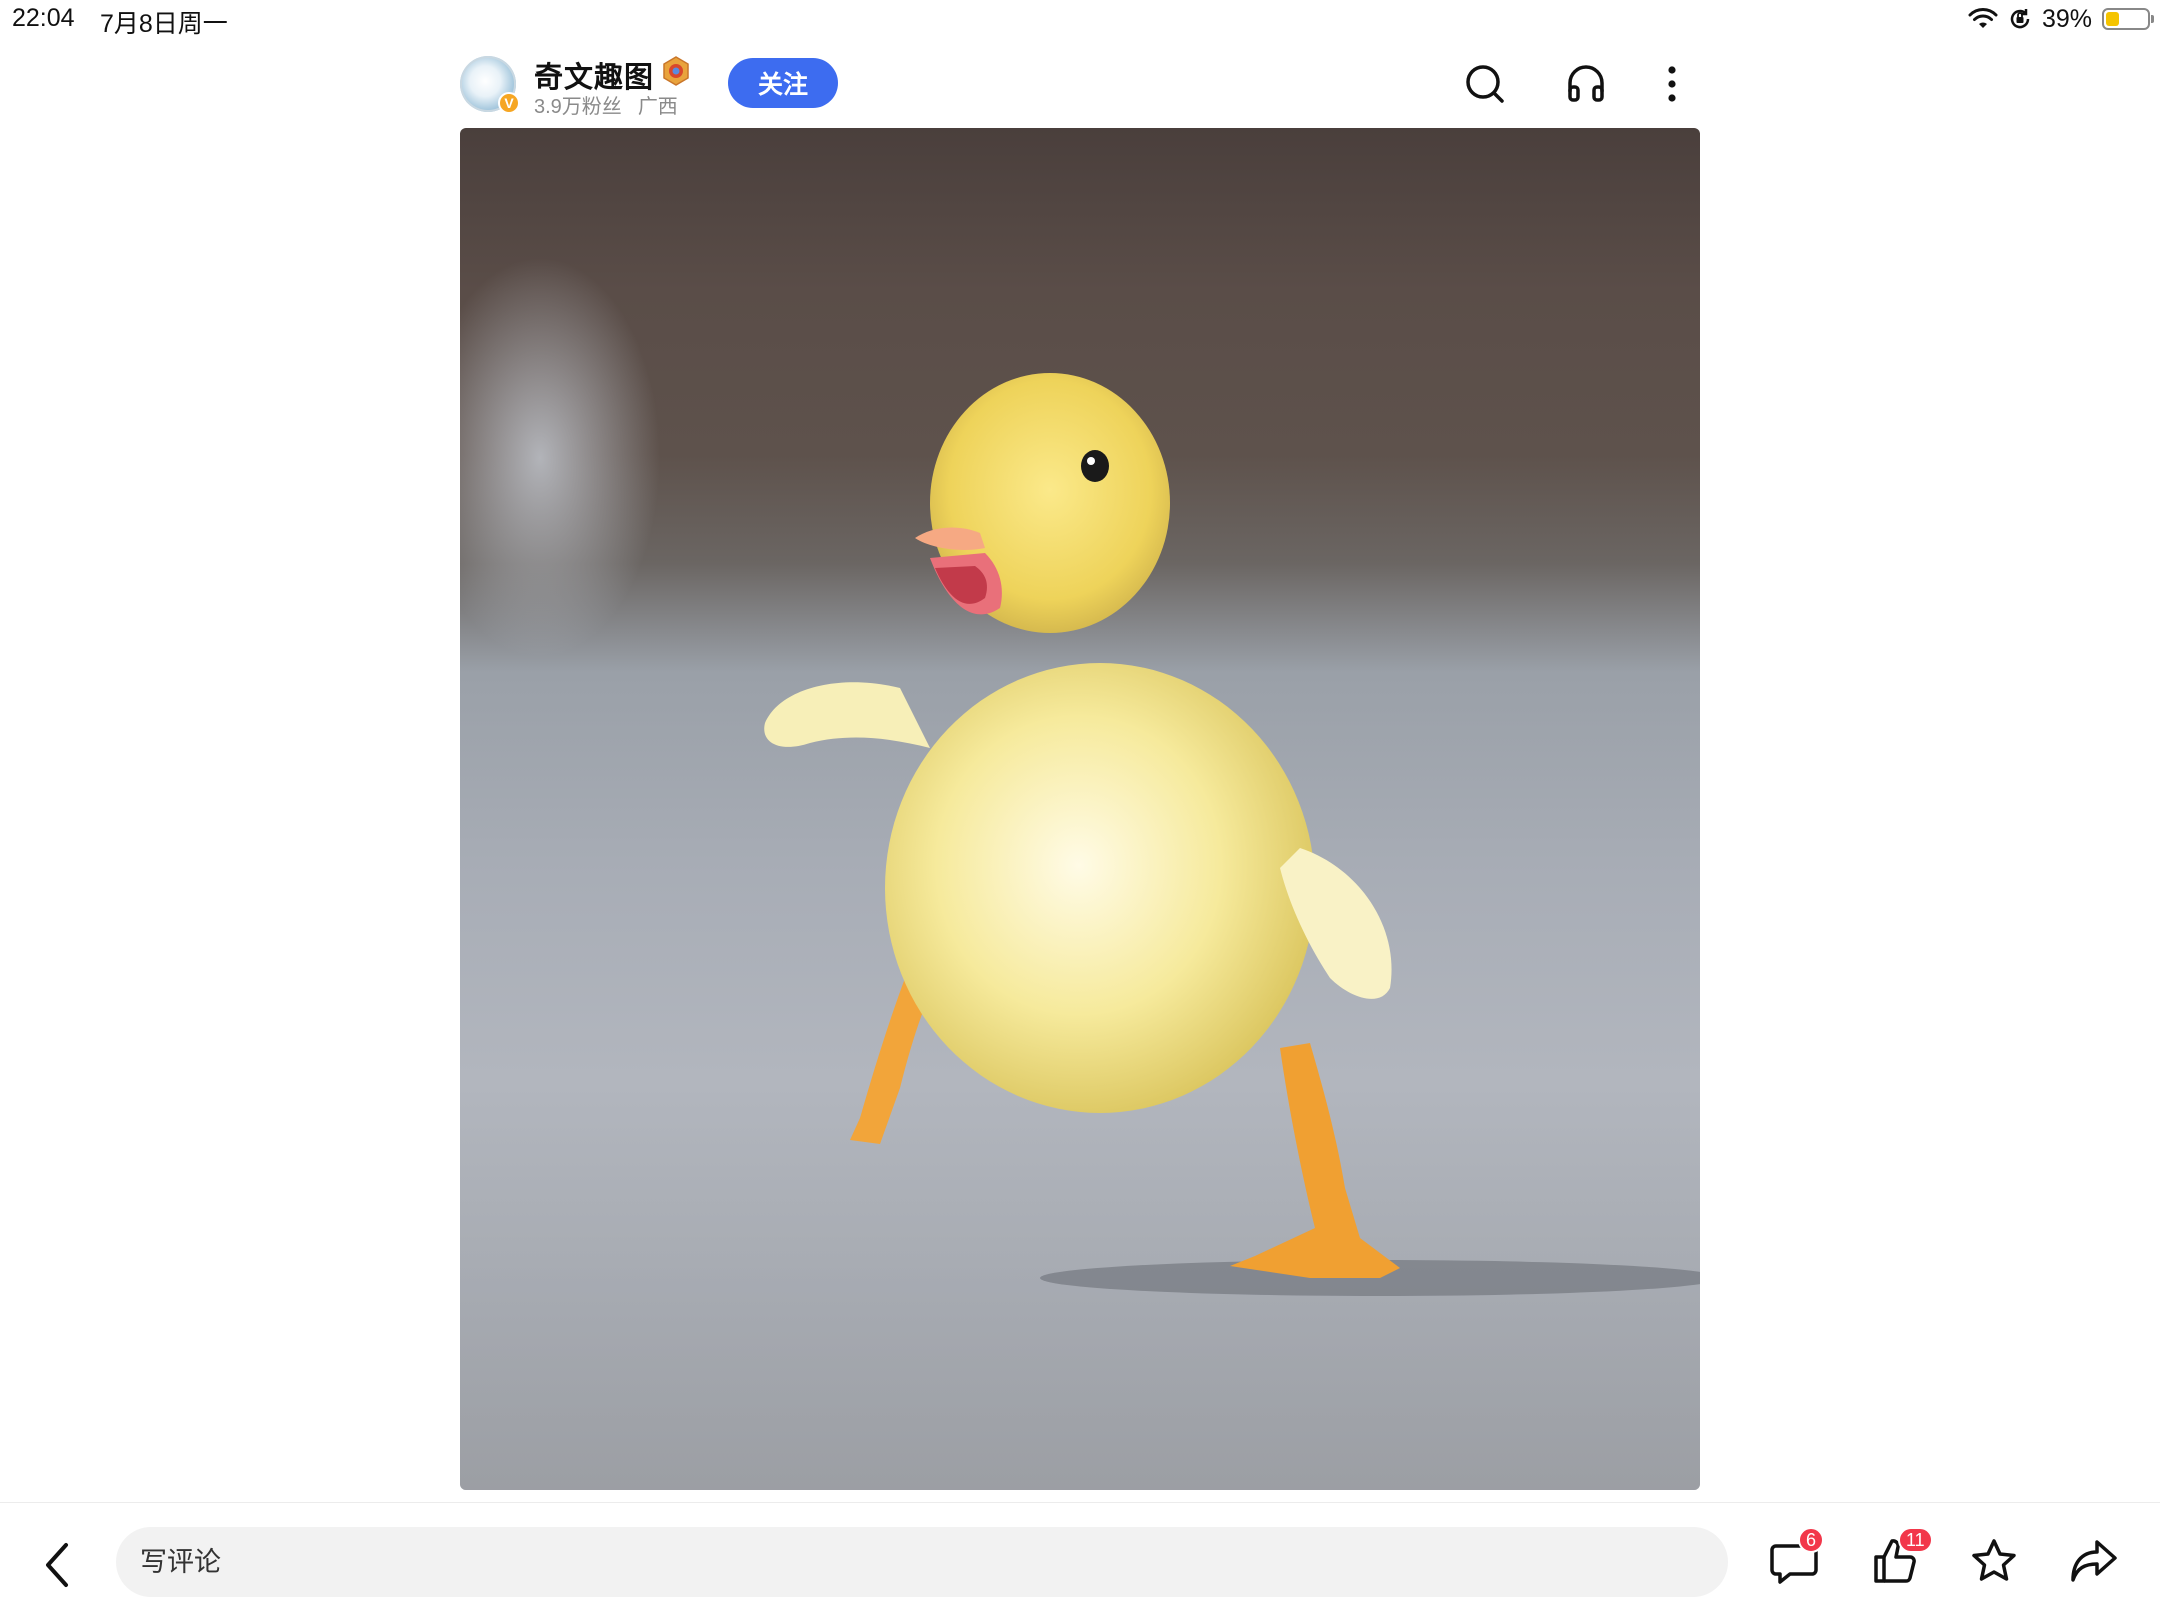 The height and width of the screenshot is (1620, 2160). I want to click on wifi-icon, so click(1983, 19).